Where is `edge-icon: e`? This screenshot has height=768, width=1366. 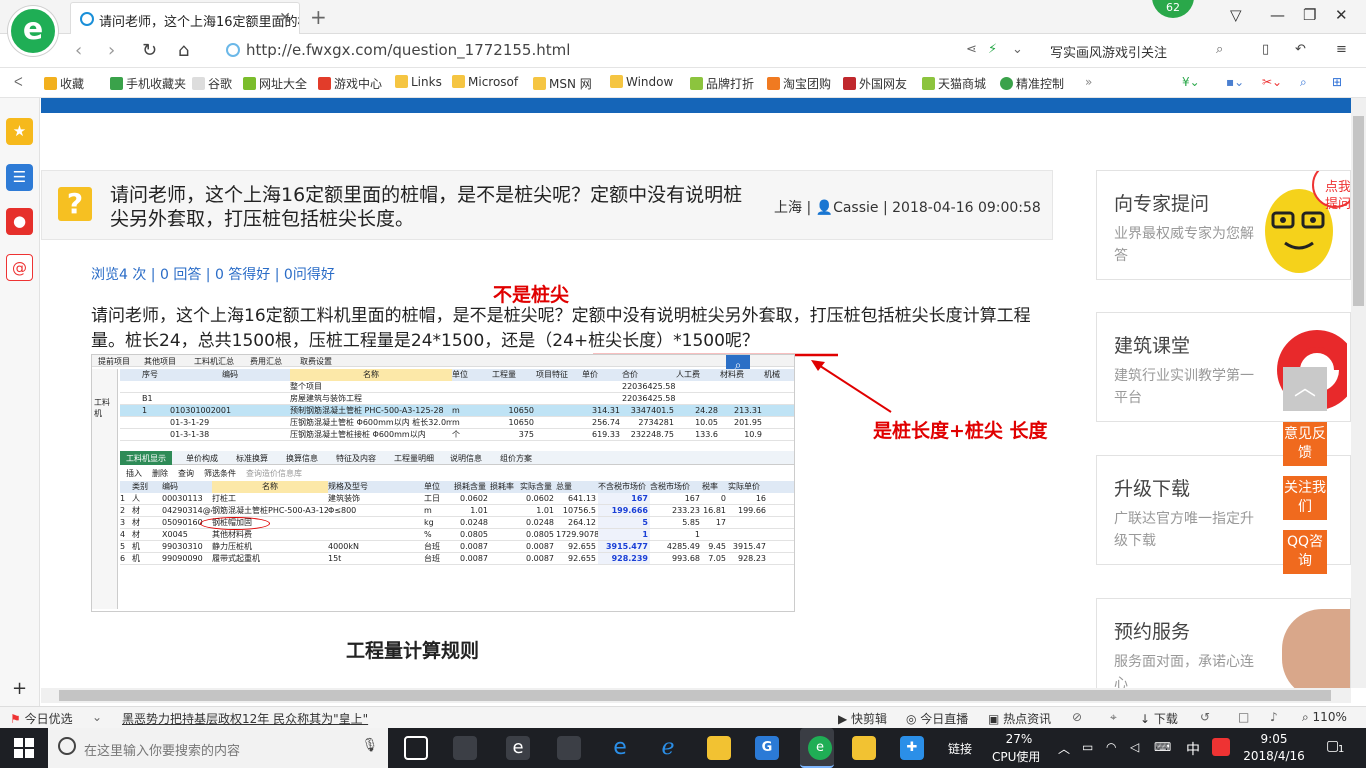
edge-icon: e is located at coordinates (620, 748).